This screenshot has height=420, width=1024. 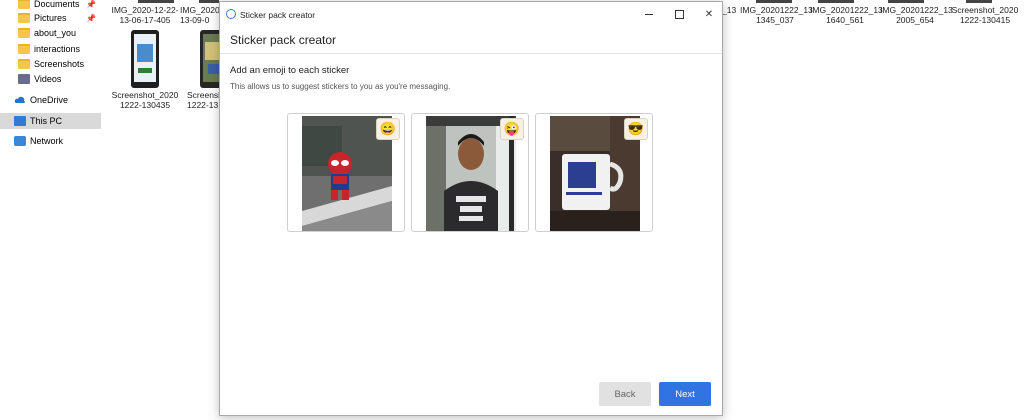 I want to click on nav-label: Videos, so click(x=48, y=79).